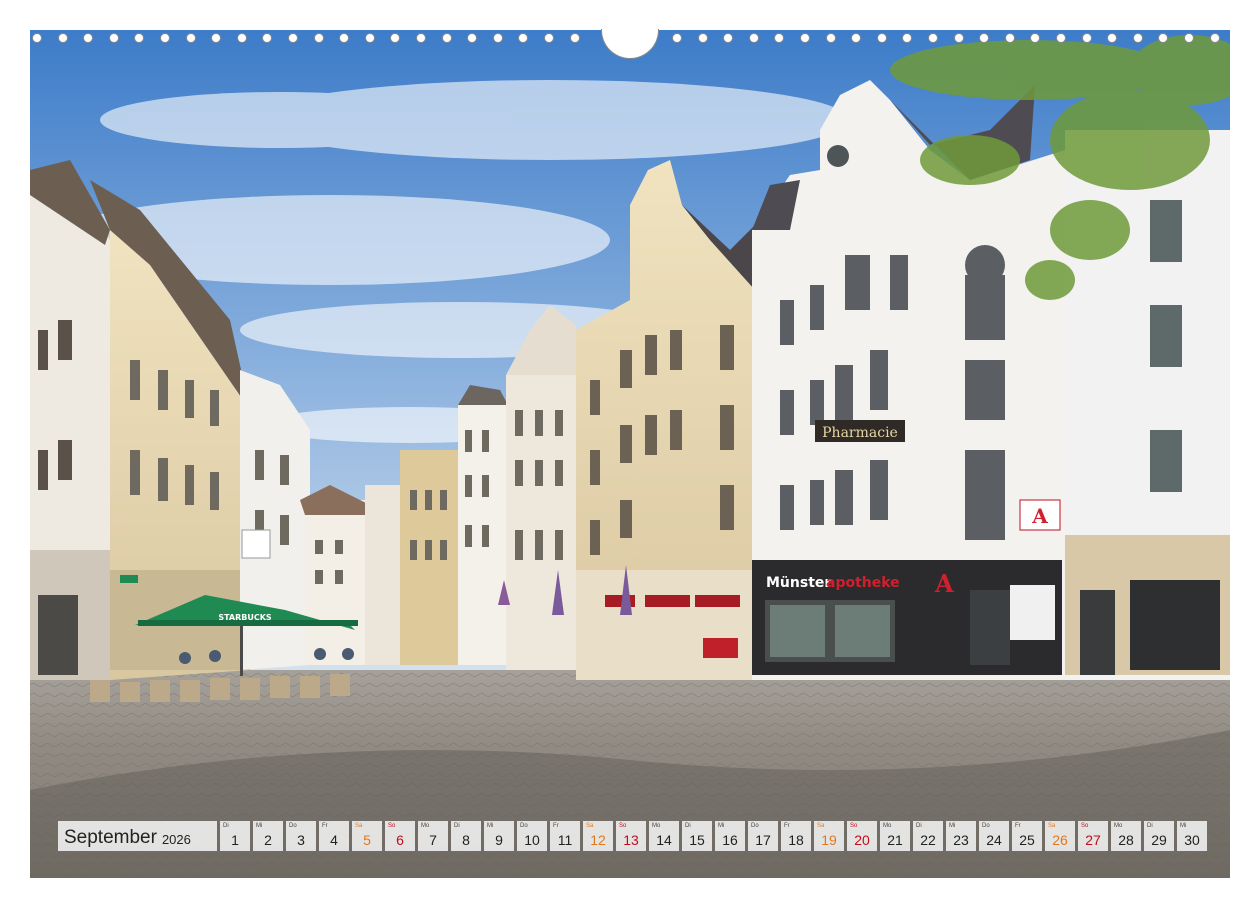 Image resolution: width=1260 pixels, height=908 pixels. What do you see at coordinates (1093, 840) in the screenshot?
I see `day-number: 27` at bounding box center [1093, 840].